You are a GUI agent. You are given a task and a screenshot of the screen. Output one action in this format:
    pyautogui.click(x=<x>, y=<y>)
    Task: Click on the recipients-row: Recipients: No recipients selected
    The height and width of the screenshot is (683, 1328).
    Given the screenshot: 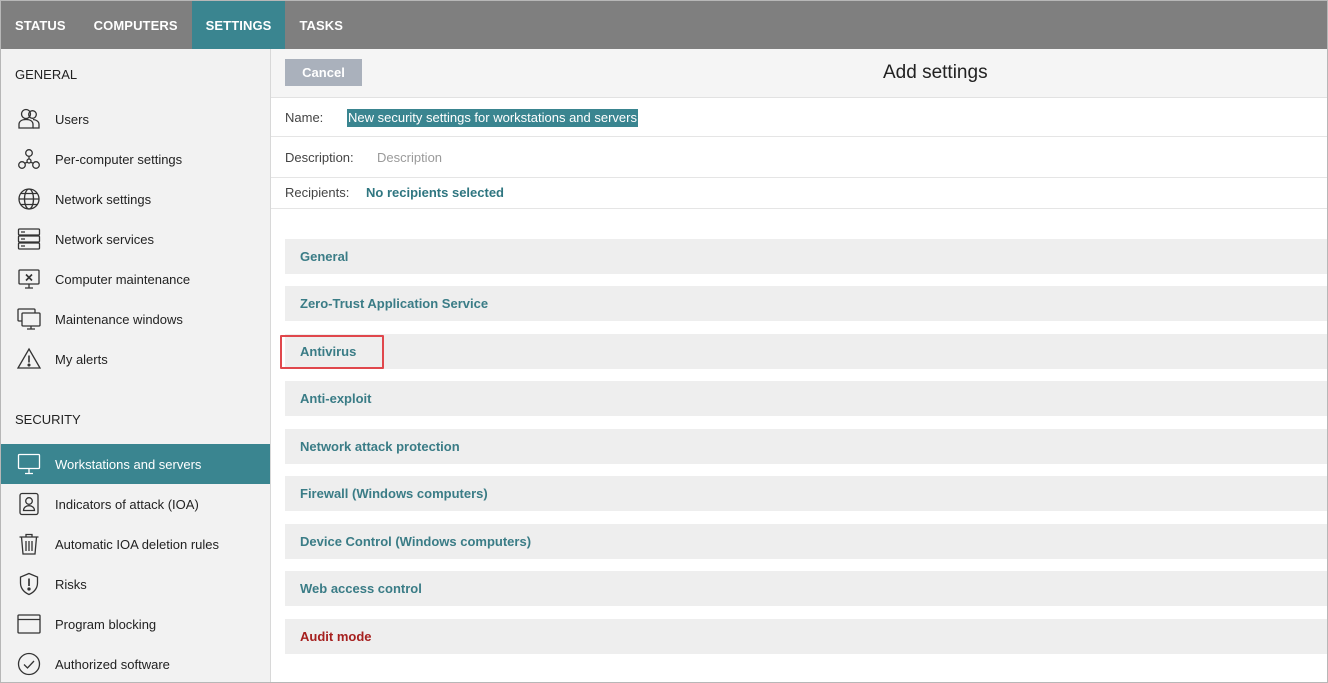 What is the action you would take?
    pyautogui.click(x=799, y=193)
    